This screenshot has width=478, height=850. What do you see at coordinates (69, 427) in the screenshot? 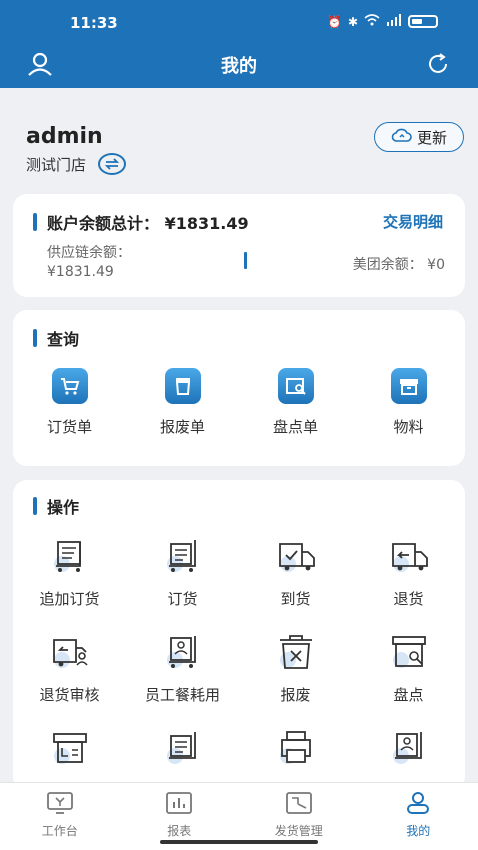
I see `query-item-label: 订货单` at bounding box center [69, 427].